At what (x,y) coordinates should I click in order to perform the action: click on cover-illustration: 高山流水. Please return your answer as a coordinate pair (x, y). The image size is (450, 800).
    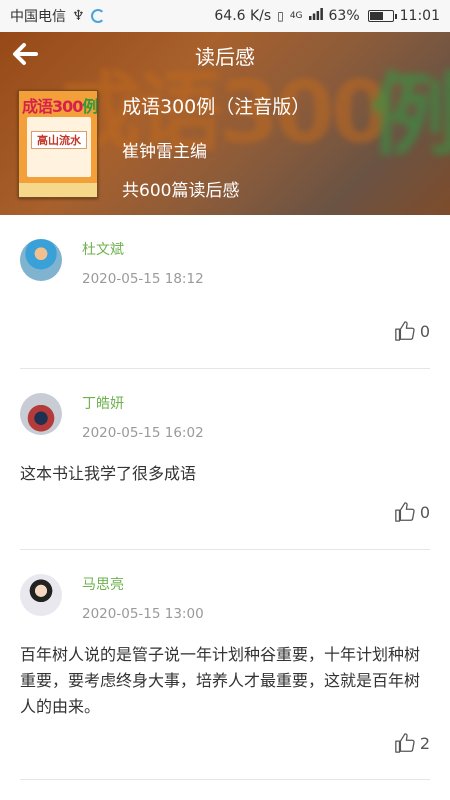
    Looking at the image, I should click on (59, 147).